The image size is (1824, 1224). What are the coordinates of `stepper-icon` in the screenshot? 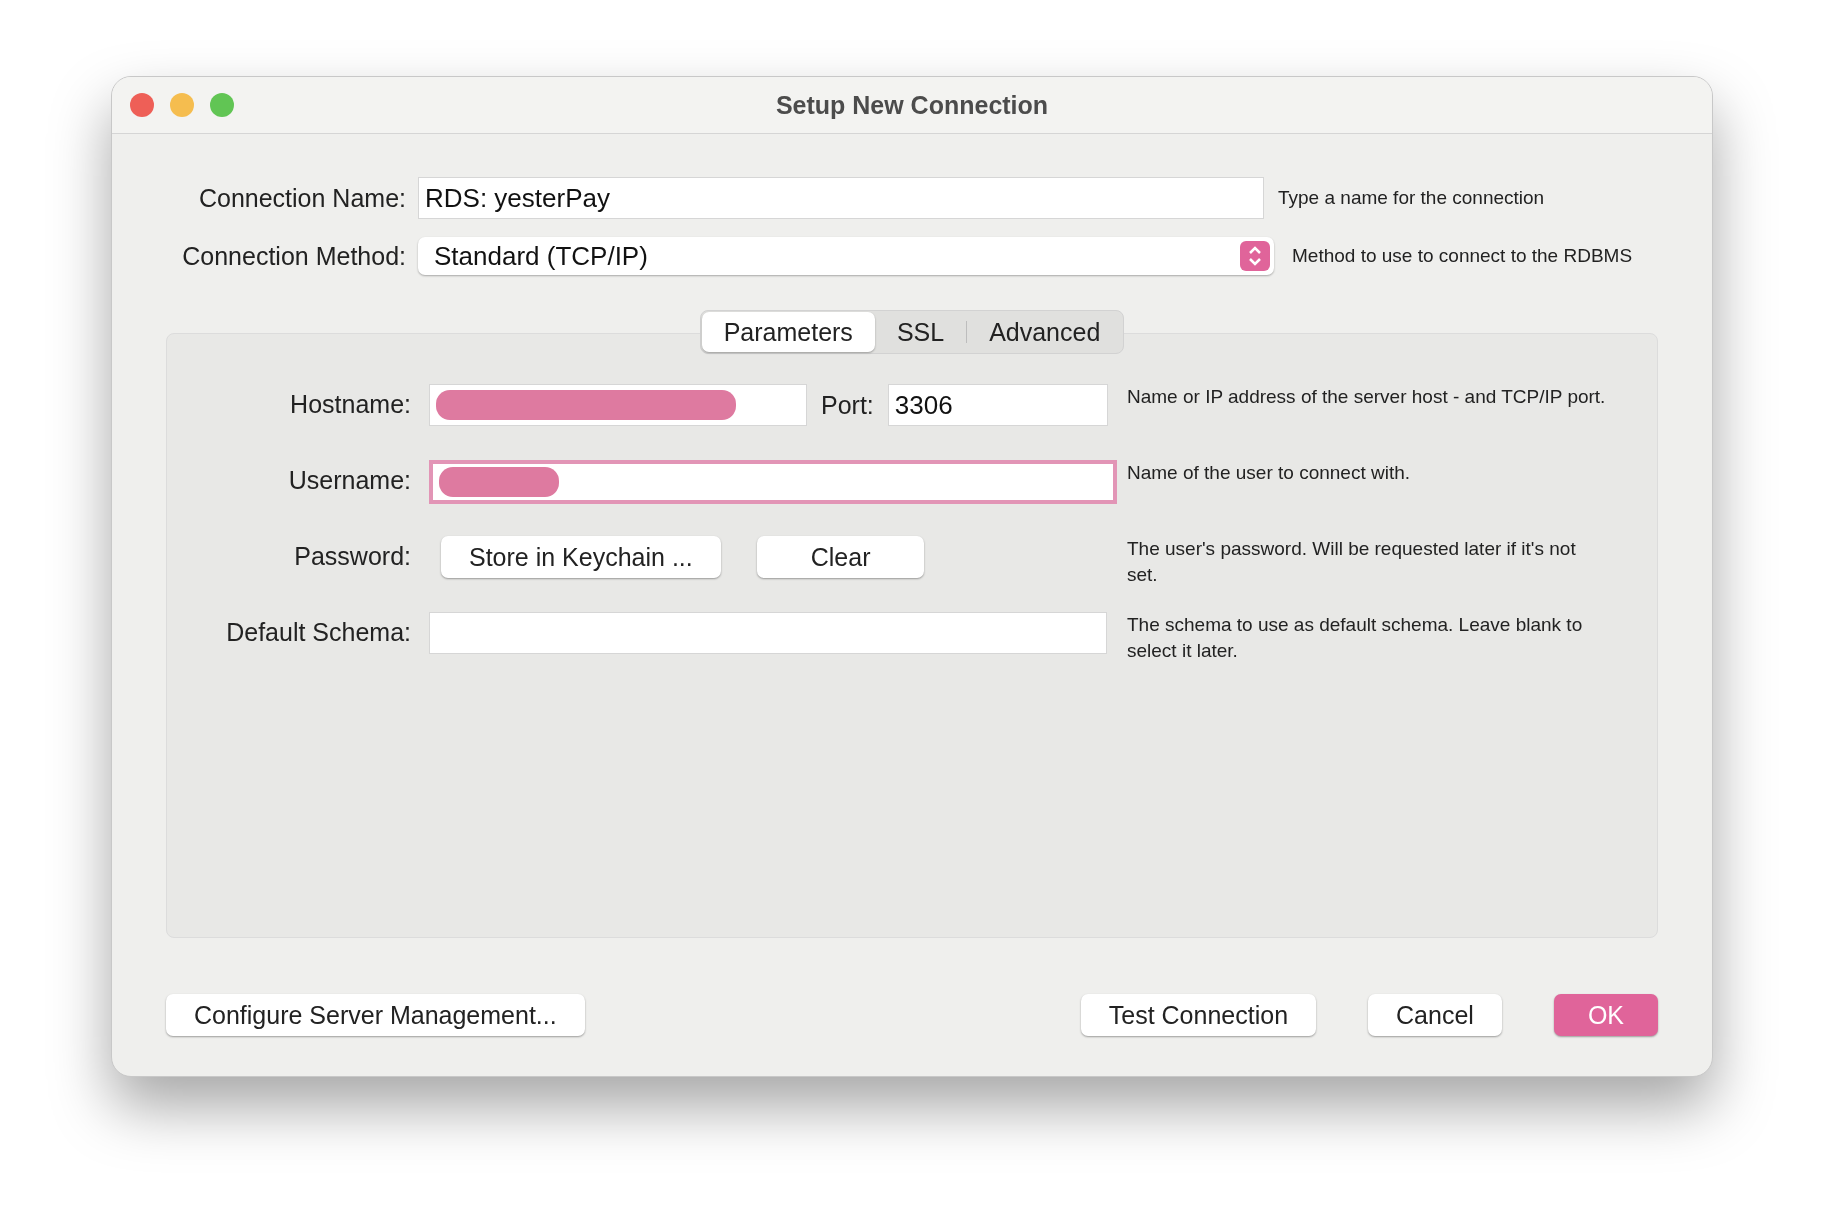 It's located at (1255, 256).